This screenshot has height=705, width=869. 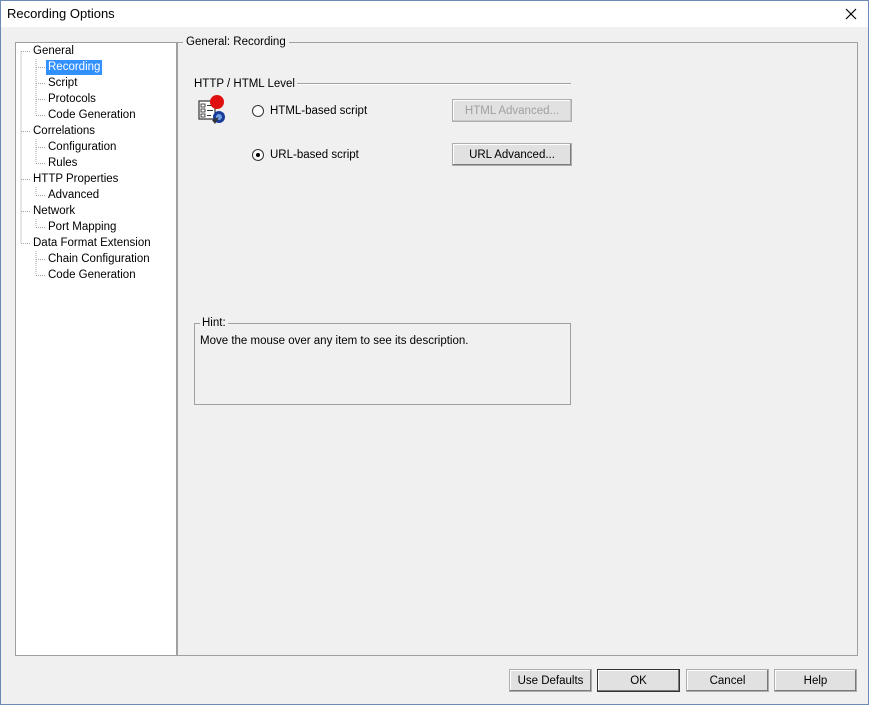 I want to click on ok-button: OK, so click(x=638, y=680).